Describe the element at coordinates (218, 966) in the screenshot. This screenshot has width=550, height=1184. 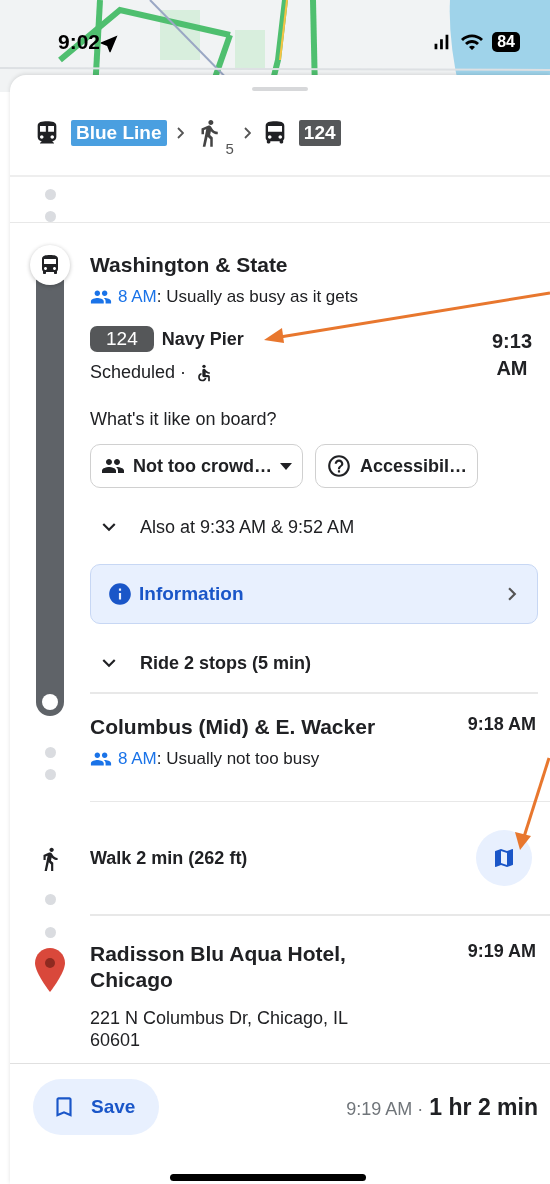
I see `destination-name: Radisson Blu Aqua Hotel, Chicago` at that location.